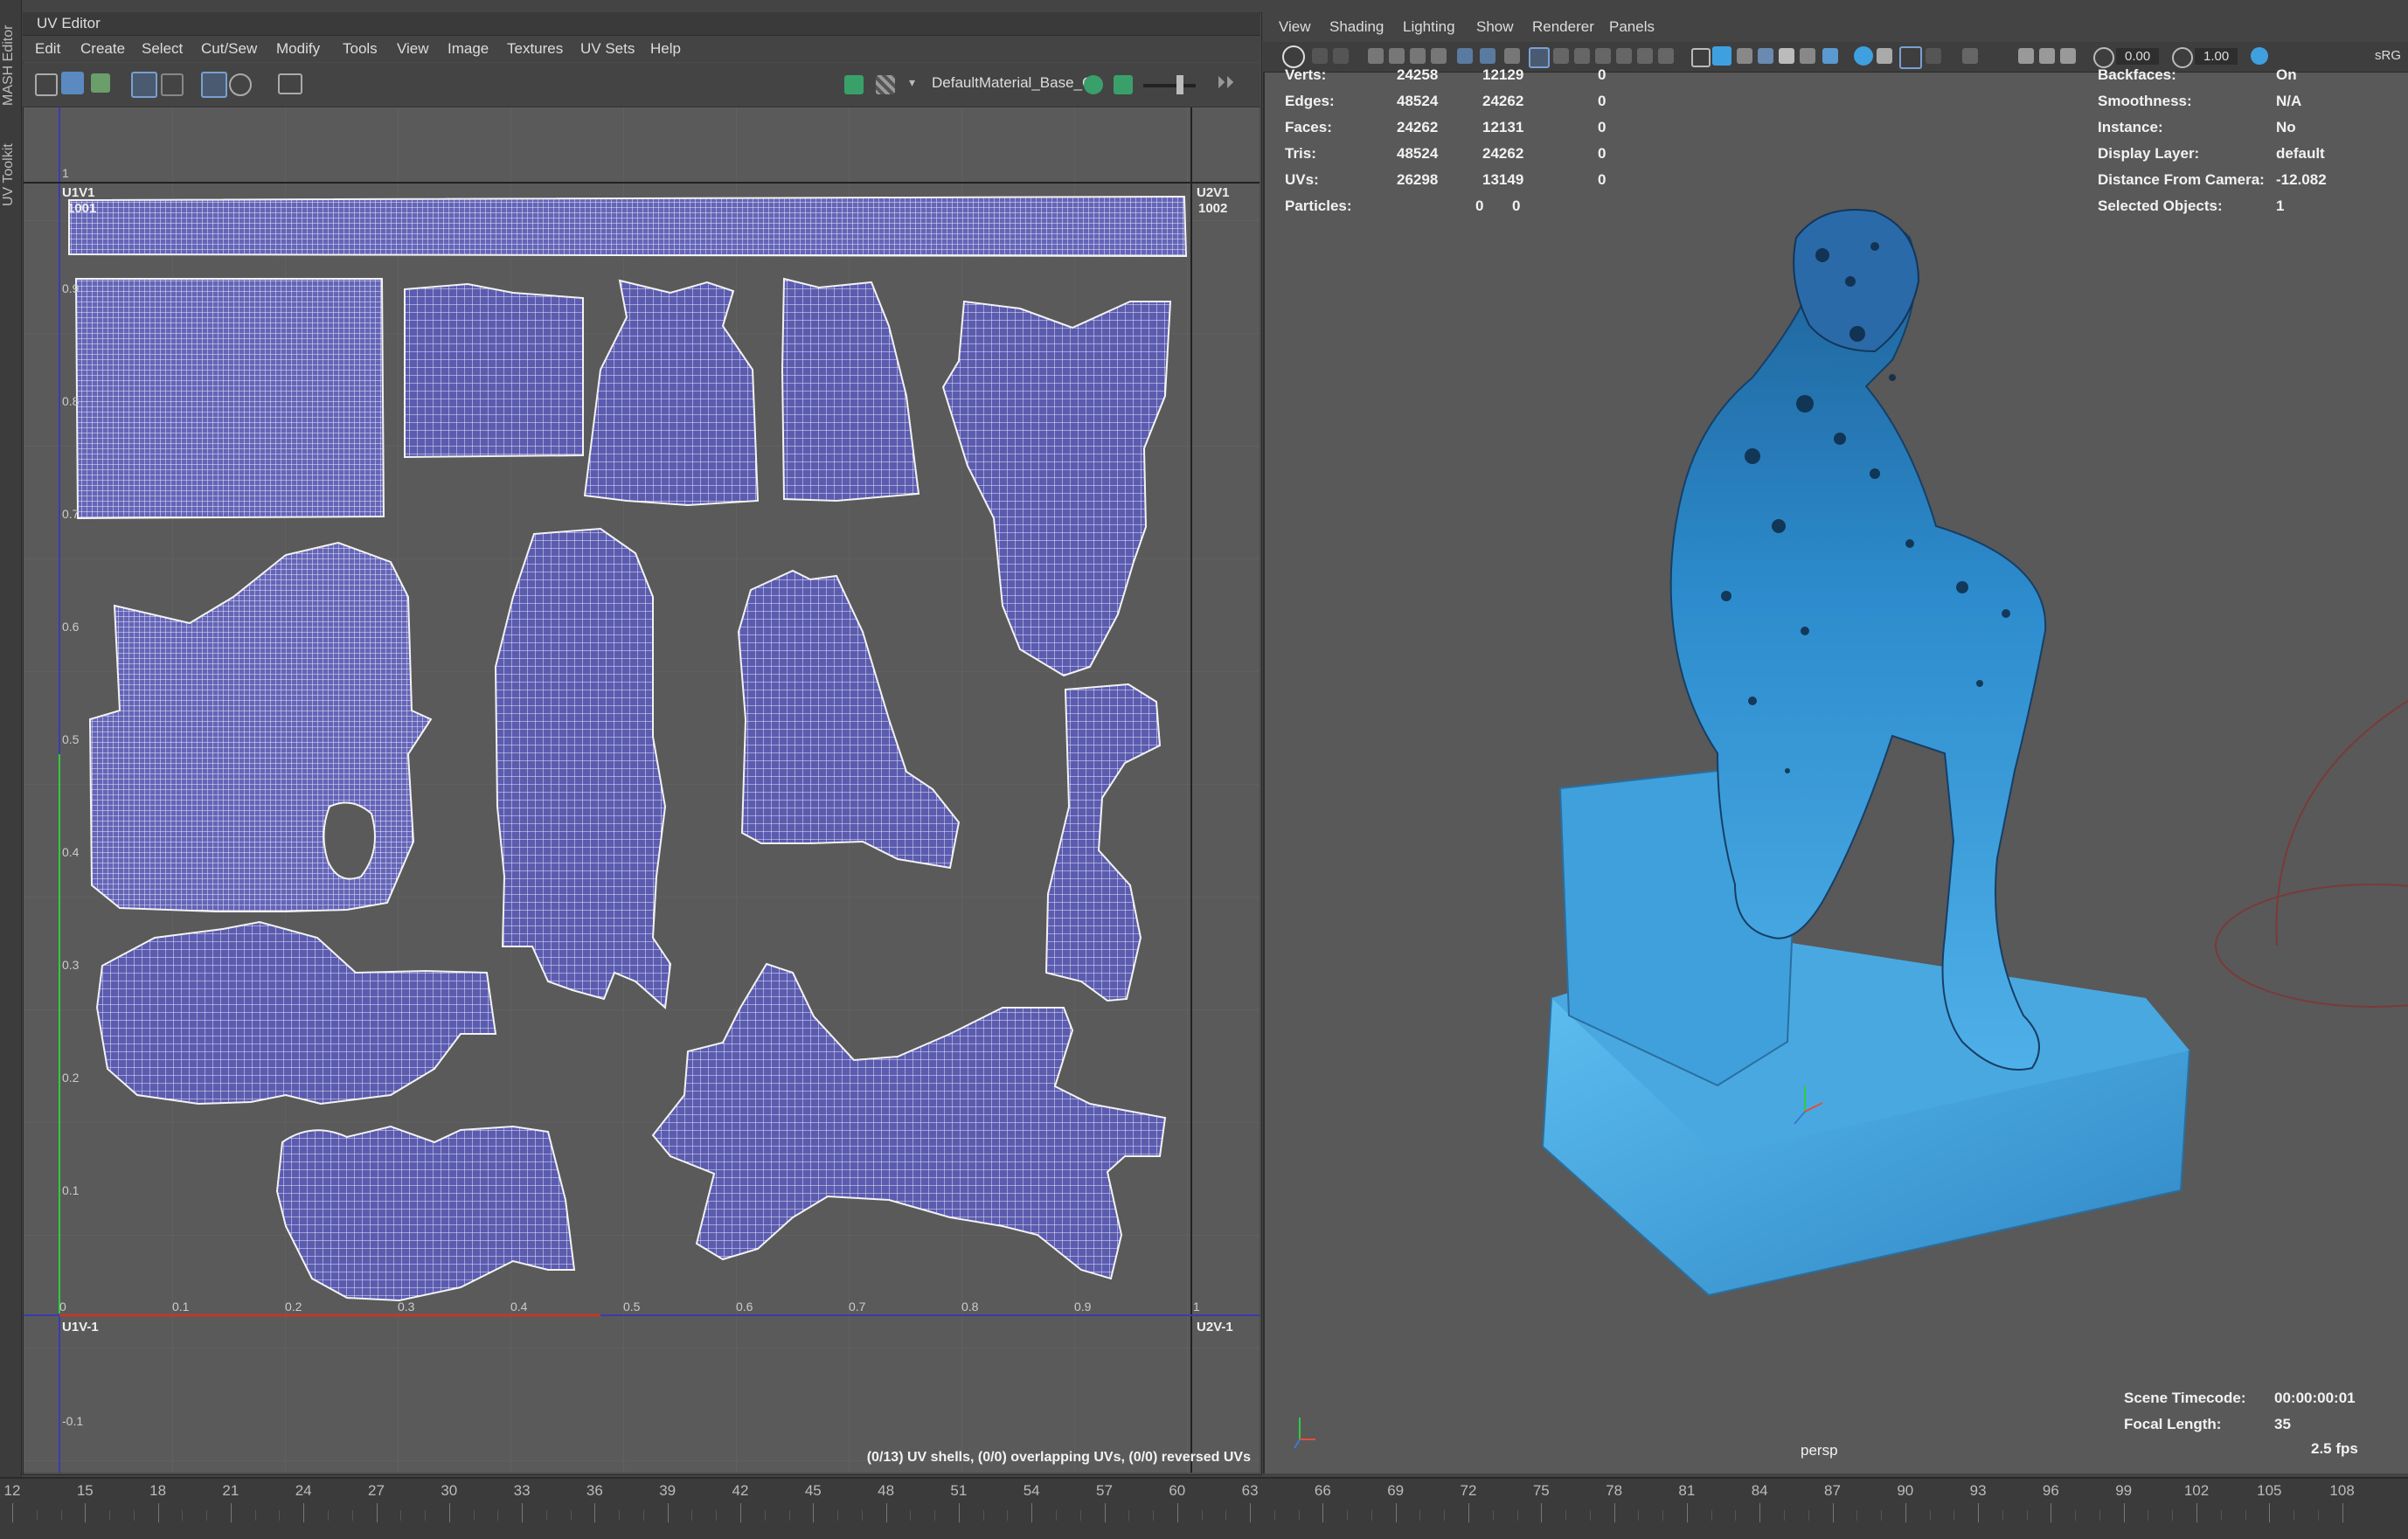 Image resolution: width=2408 pixels, height=1539 pixels. I want to click on gate-icon, so click(1487, 56).